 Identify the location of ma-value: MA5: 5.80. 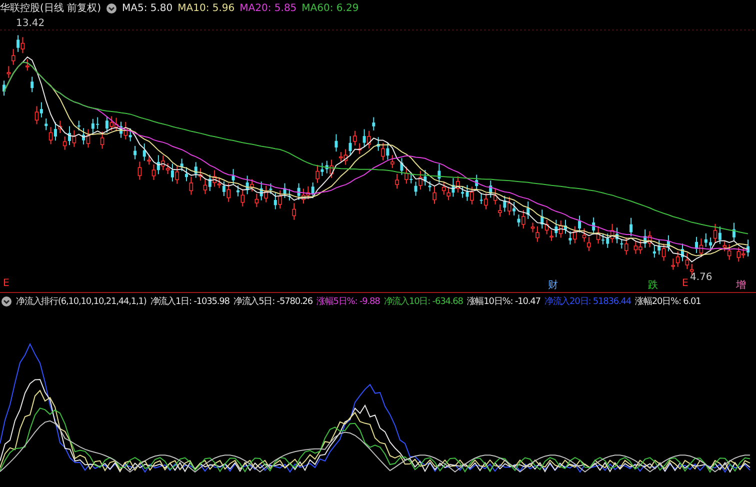
(147, 8).